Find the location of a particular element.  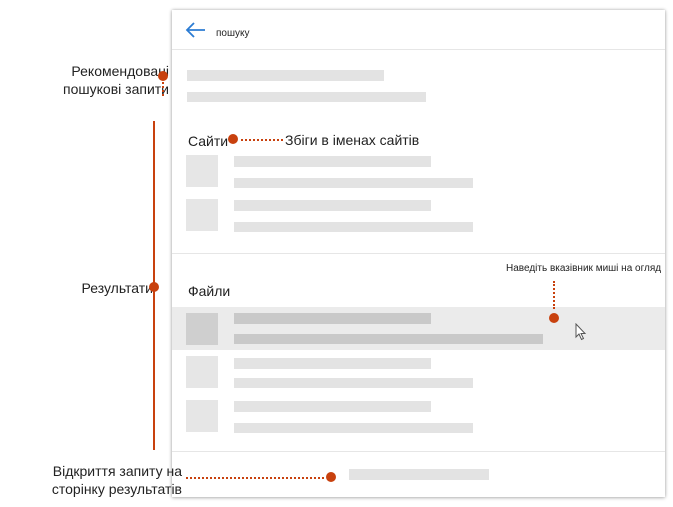

search-query-text: пошуку is located at coordinates (233, 33).